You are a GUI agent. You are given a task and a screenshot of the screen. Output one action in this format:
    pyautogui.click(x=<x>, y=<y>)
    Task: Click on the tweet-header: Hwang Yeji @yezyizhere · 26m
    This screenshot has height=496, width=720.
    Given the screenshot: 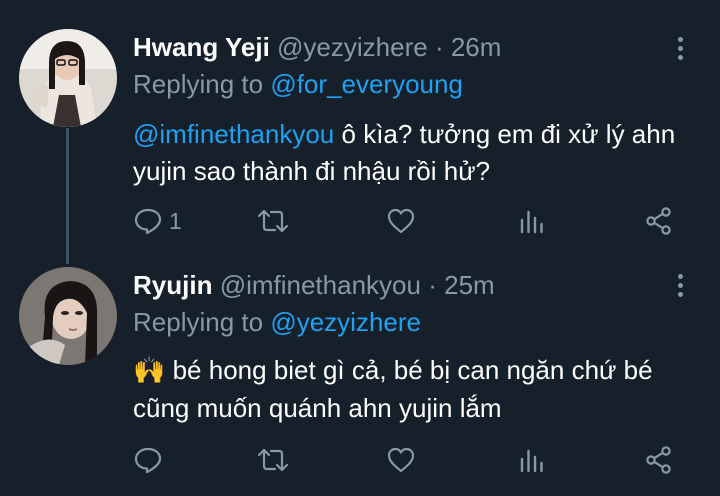 What is the action you would take?
    pyautogui.click(x=317, y=47)
    